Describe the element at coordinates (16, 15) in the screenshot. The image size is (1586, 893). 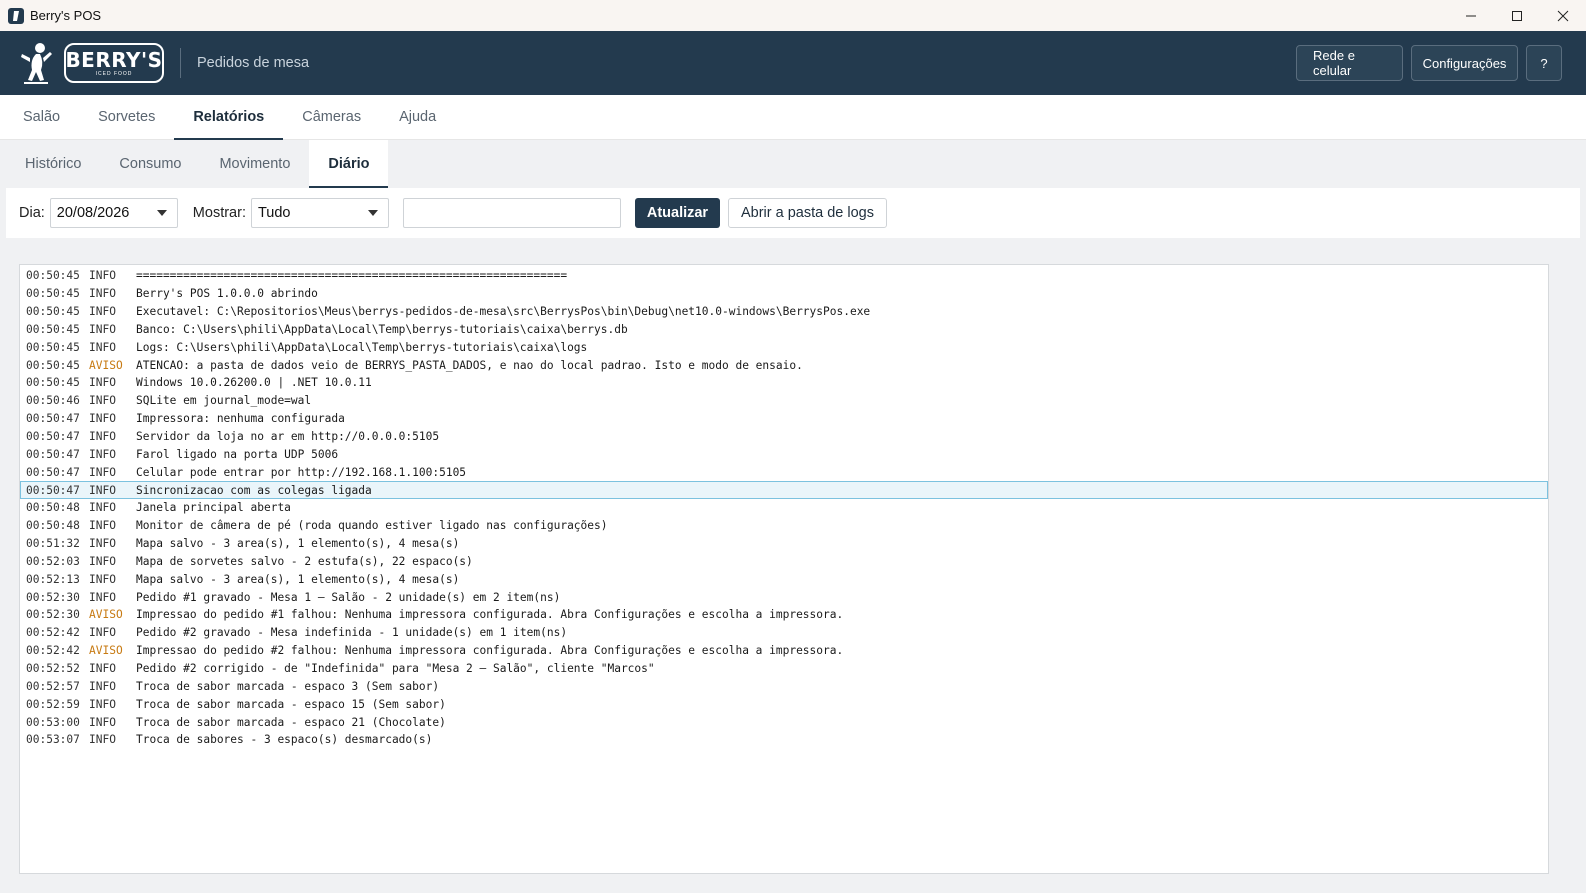
I see `app-icon` at that location.